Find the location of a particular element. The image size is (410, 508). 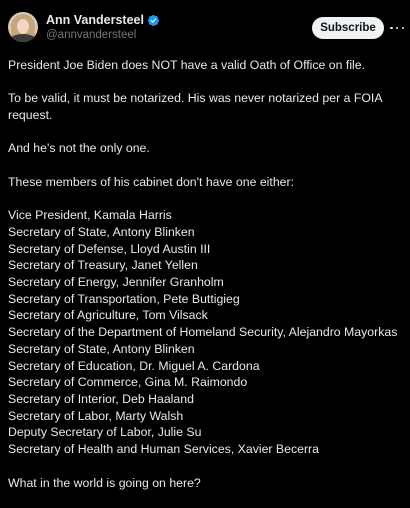

author-info: Ann Vandersteel @annvandersteel is located at coordinates (103, 26).